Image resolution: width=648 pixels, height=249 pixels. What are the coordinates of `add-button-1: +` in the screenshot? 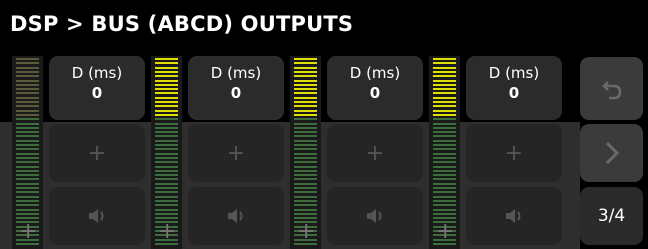 It's located at (97, 153).